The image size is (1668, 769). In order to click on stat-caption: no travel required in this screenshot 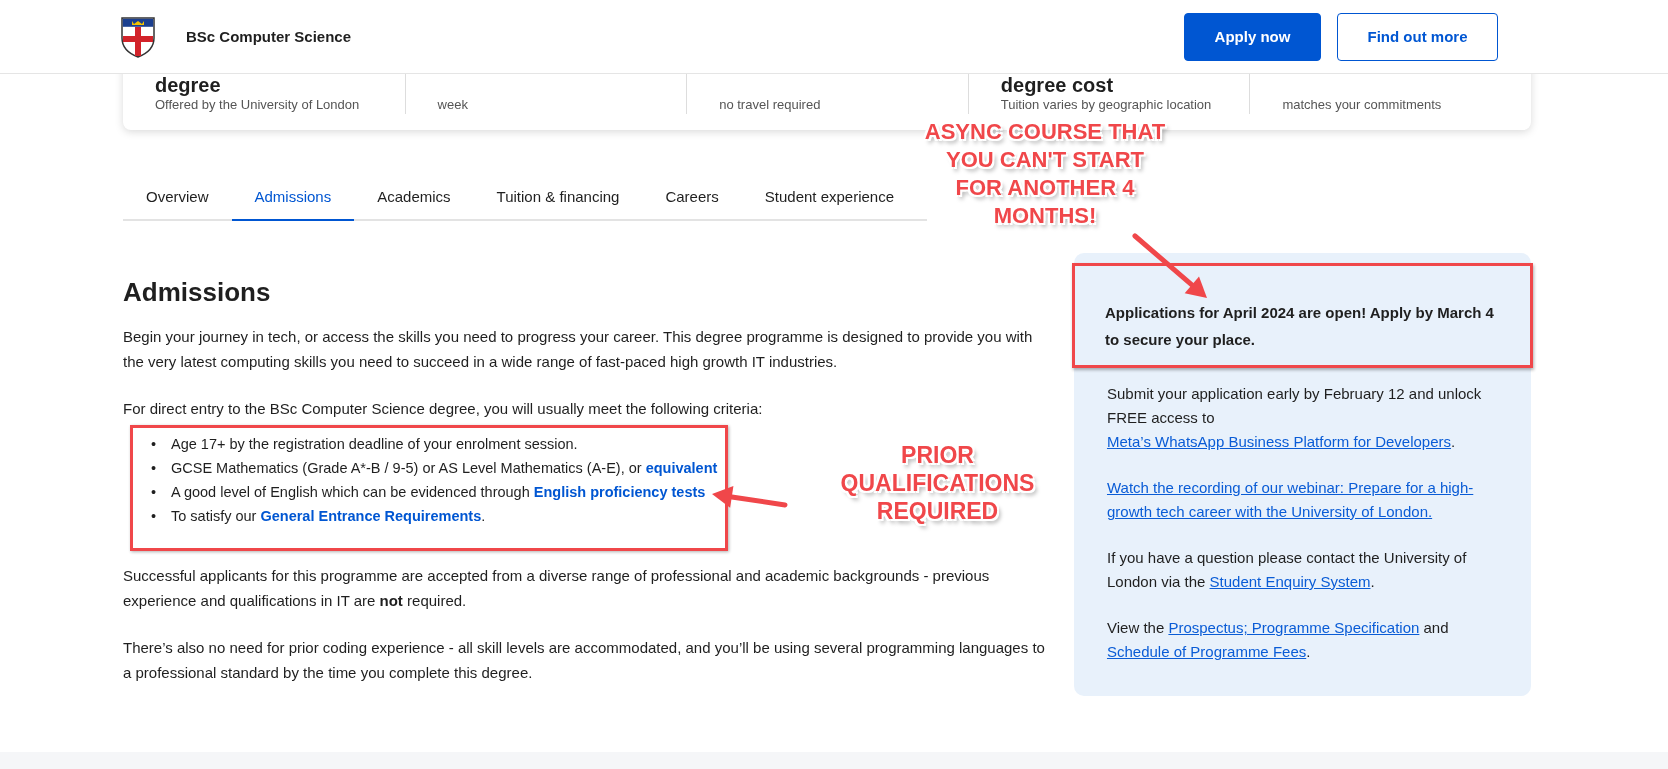, I will do `click(770, 105)`.